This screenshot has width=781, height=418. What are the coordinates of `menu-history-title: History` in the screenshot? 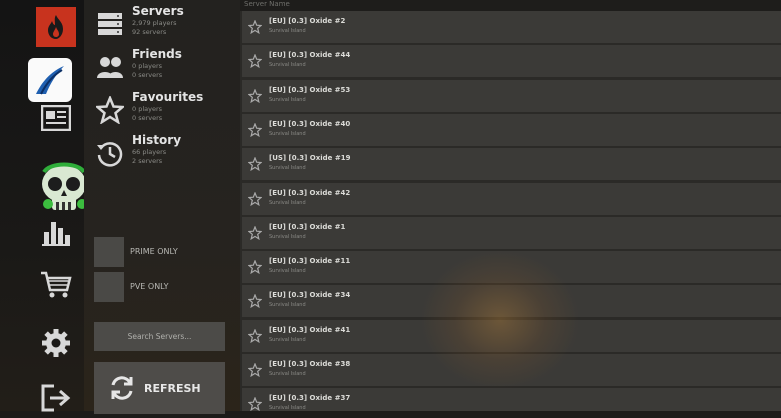 It's located at (157, 140).